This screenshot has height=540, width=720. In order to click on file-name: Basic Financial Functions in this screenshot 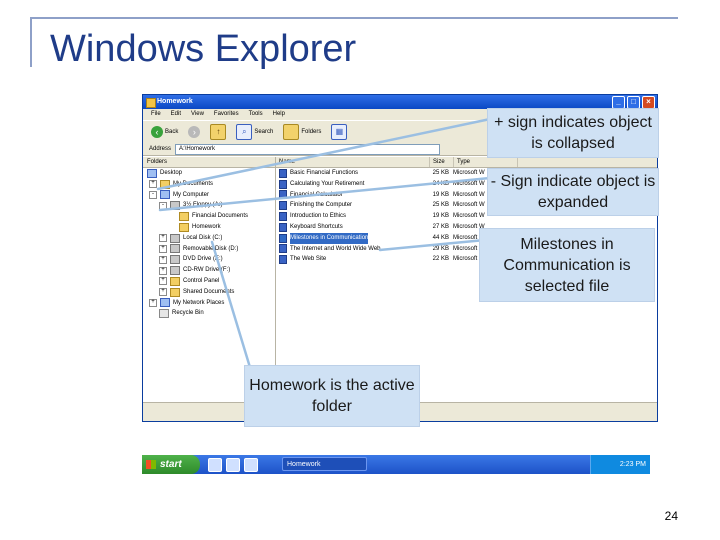, I will do `click(324, 173)`.